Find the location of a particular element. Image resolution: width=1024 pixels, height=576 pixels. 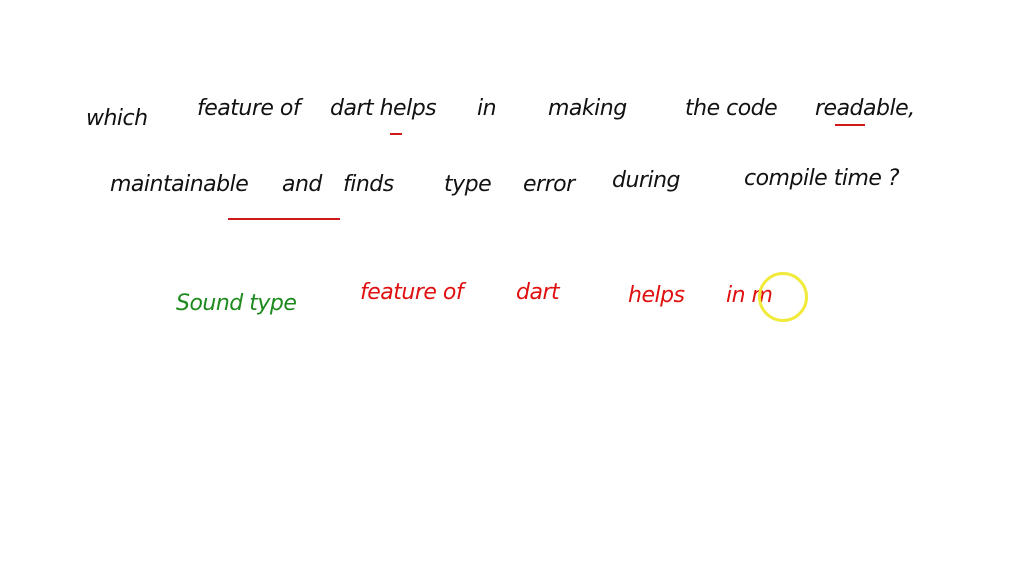

question-word: finds is located at coordinates (368, 184).